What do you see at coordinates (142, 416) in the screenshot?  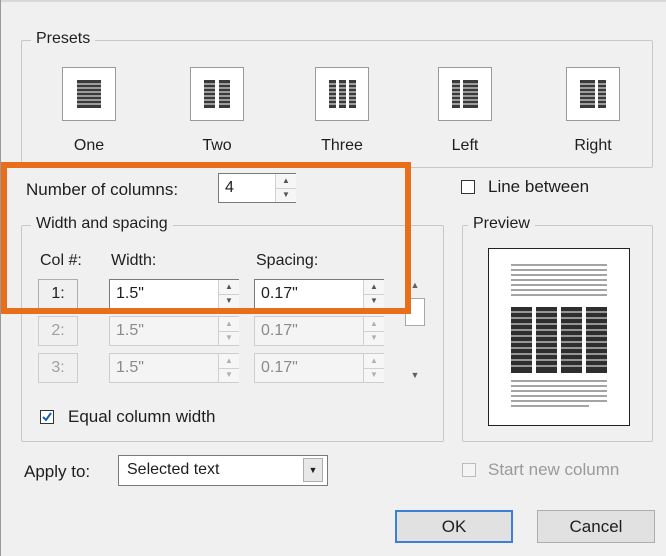 I see `equal-column-width-label: Equal column width` at bounding box center [142, 416].